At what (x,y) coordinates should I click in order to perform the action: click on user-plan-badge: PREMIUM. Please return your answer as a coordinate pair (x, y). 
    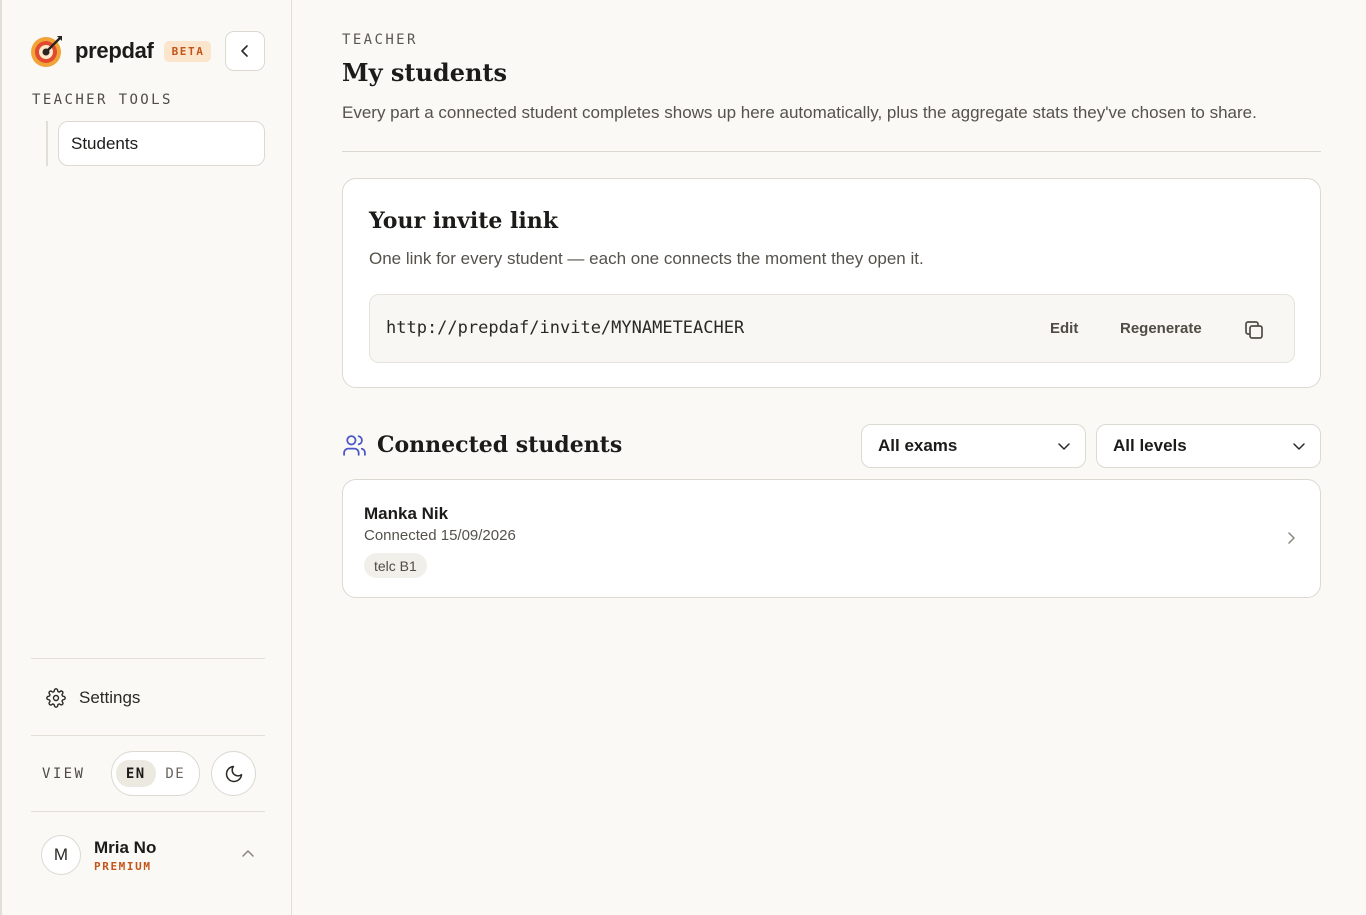
    Looking at the image, I should click on (123, 866).